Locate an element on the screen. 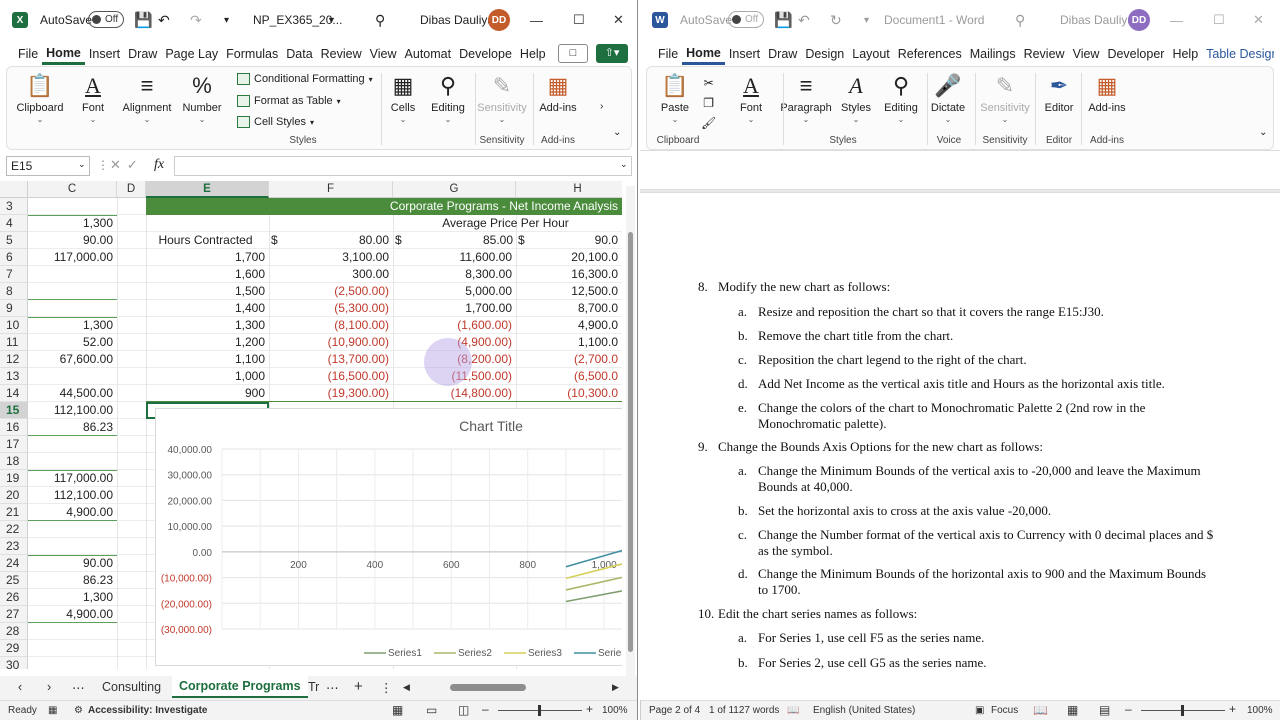  status-language: English (United States) is located at coordinates (864, 710).